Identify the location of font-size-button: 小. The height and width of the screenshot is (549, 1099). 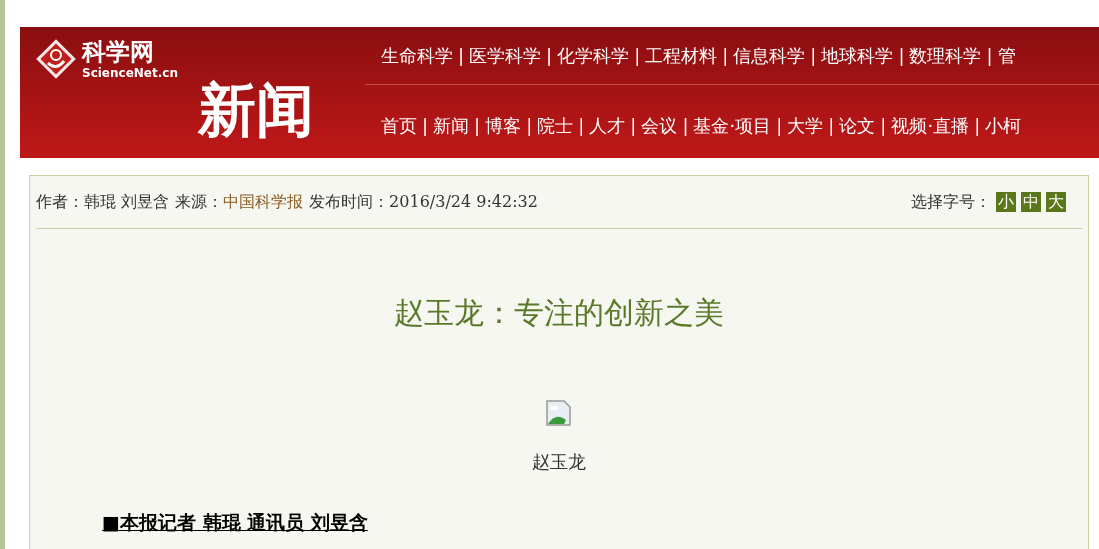
(1006, 202).